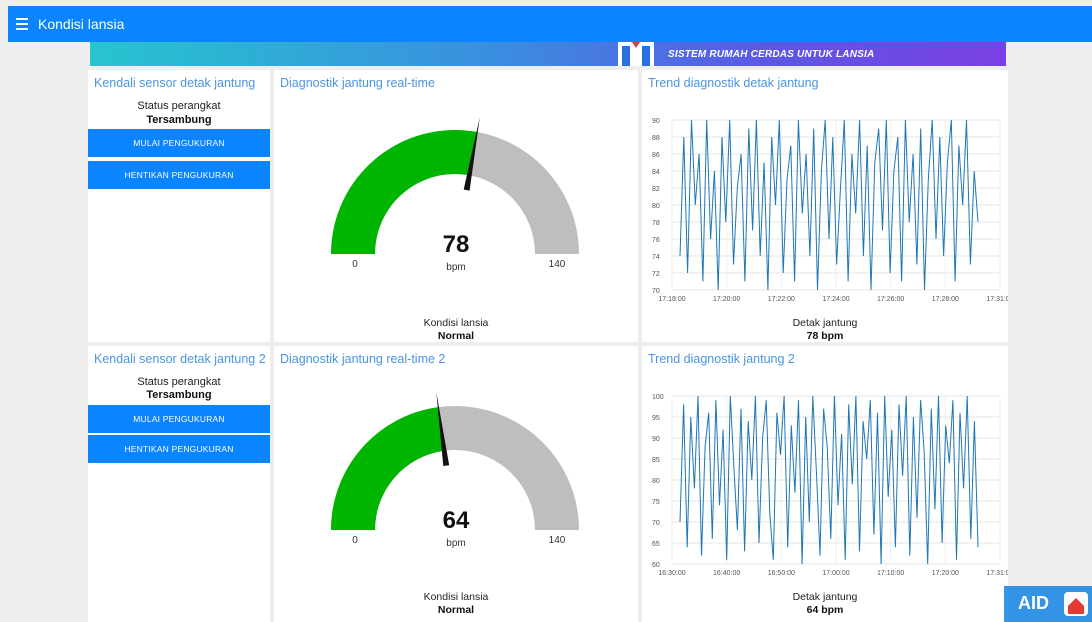 The width and height of the screenshot is (1092, 622). What do you see at coordinates (175, 83) in the screenshot?
I see `card-title: Kendali sensor detak jantung` at bounding box center [175, 83].